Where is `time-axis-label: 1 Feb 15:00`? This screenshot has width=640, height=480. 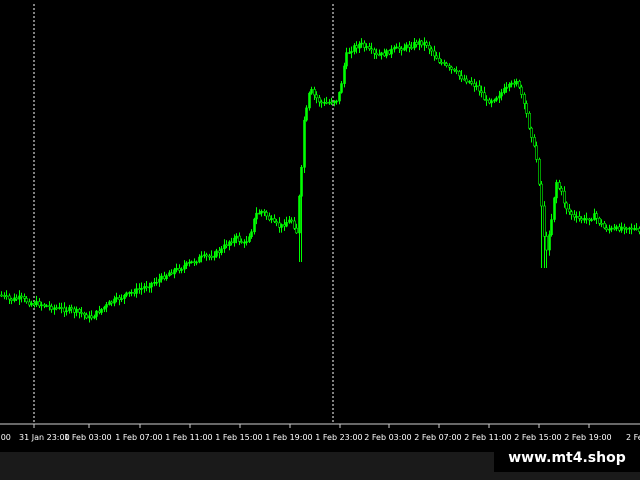
time-axis-label: 1 Feb 15:00 is located at coordinates (239, 437).